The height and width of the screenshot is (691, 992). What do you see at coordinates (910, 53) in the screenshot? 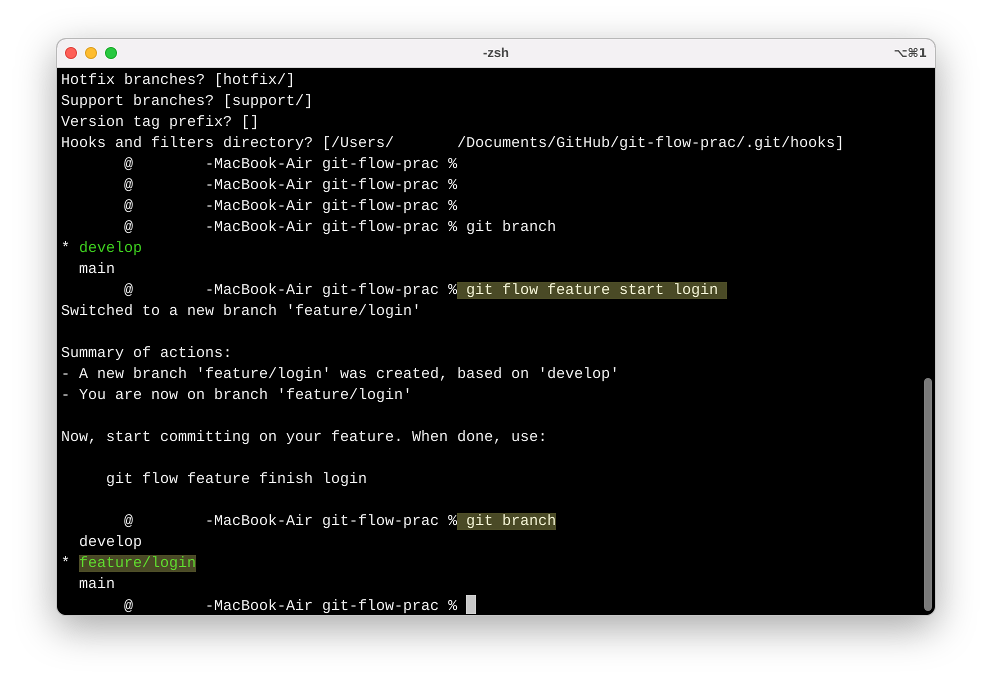
I see `window-shortcut: ⌥⌘1` at bounding box center [910, 53].